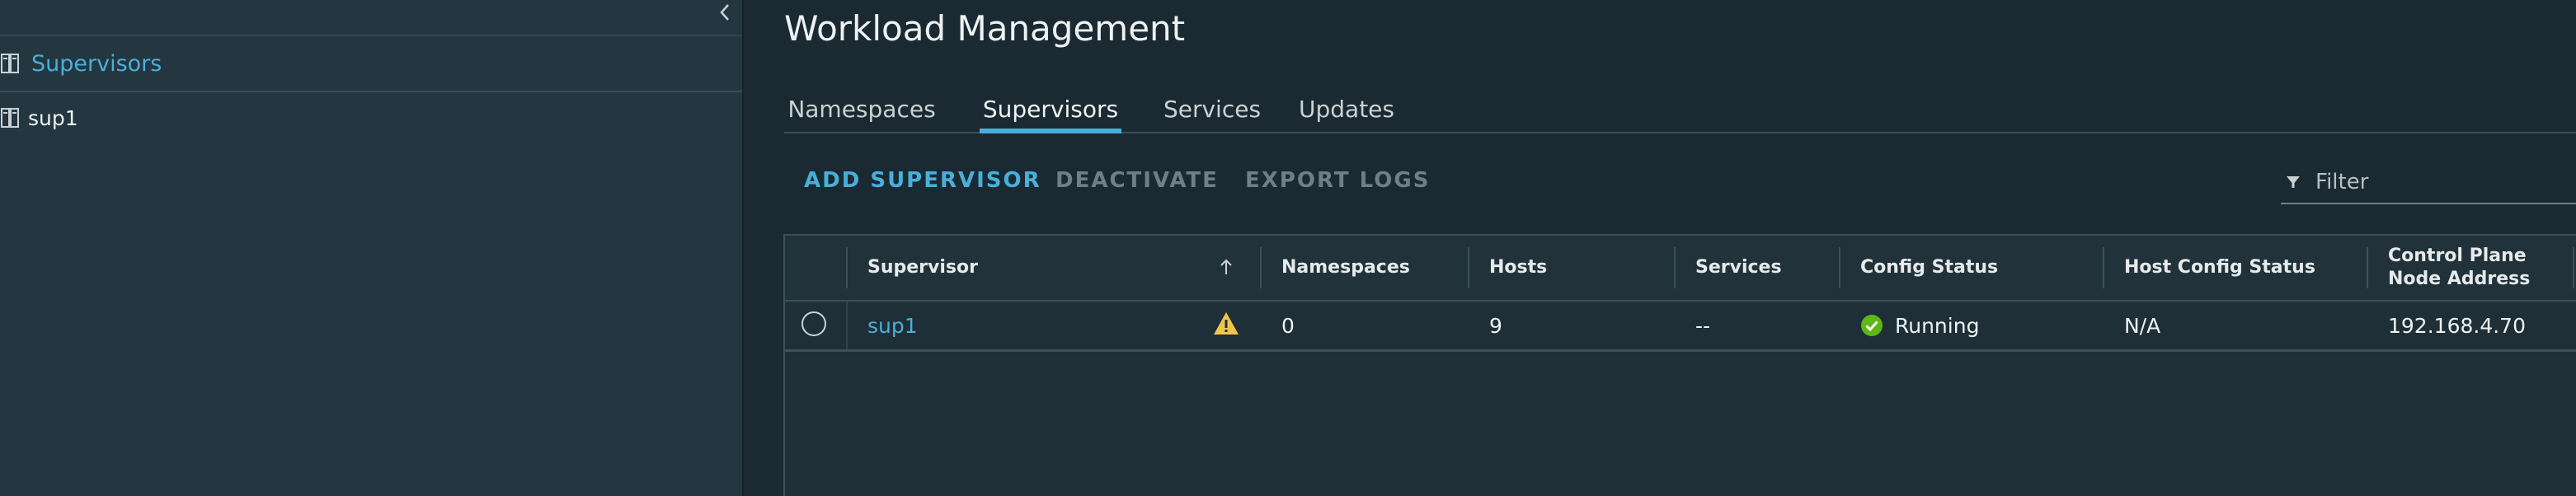 The width and height of the screenshot is (2576, 496). Describe the element at coordinates (813, 323) in the screenshot. I see `row-select-radio` at that location.